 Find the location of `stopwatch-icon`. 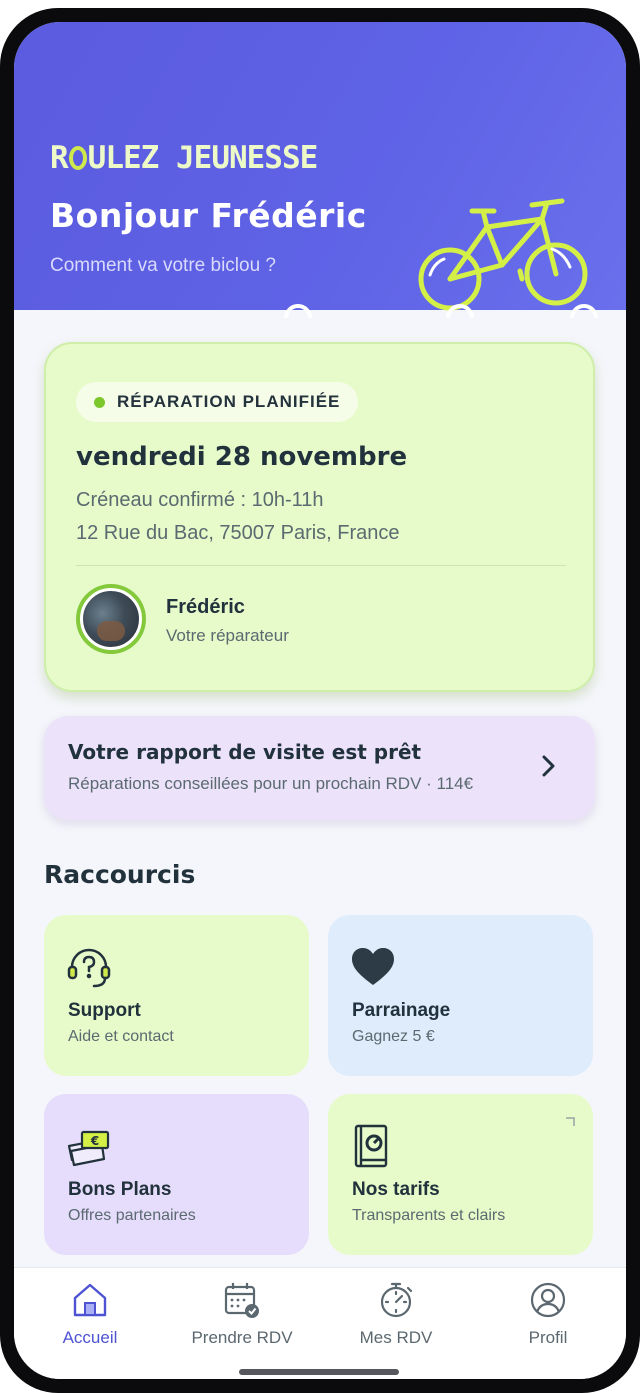

stopwatch-icon is located at coordinates (396, 1300).